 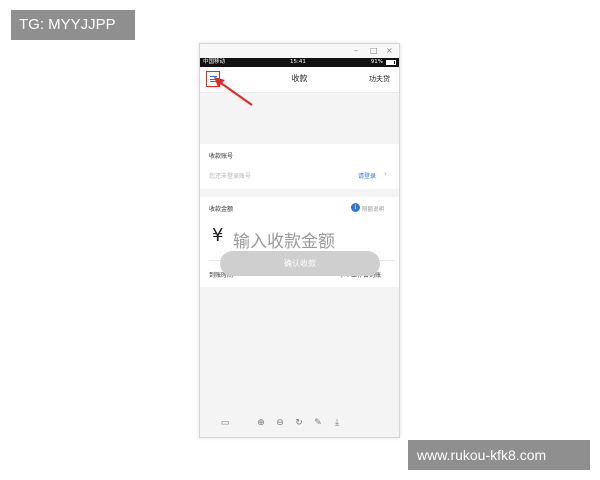 I want to click on amount-input: 输入收款金额, so click(x=284, y=239).